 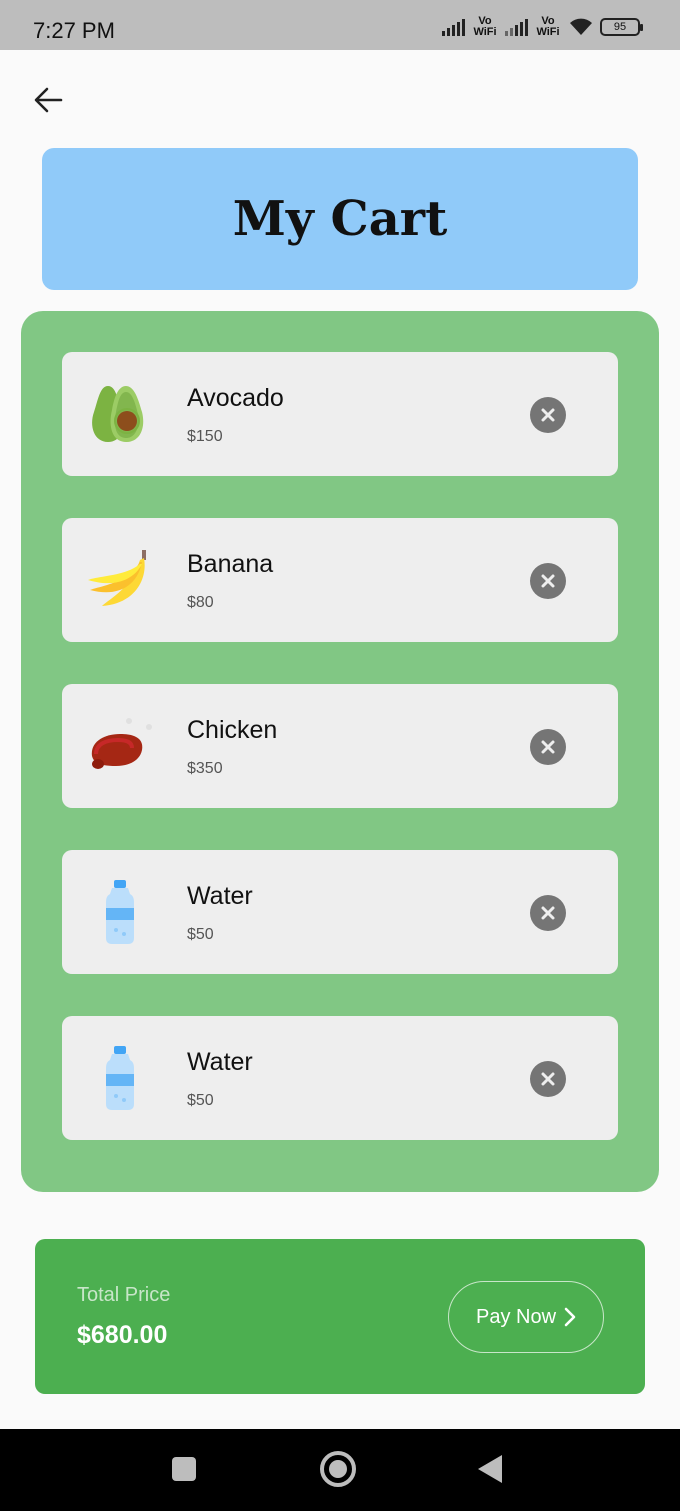 What do you see at coordinates (621, 27) in the screenshot?
I see `battery-icon: 95` at bounding box center [621, 27].